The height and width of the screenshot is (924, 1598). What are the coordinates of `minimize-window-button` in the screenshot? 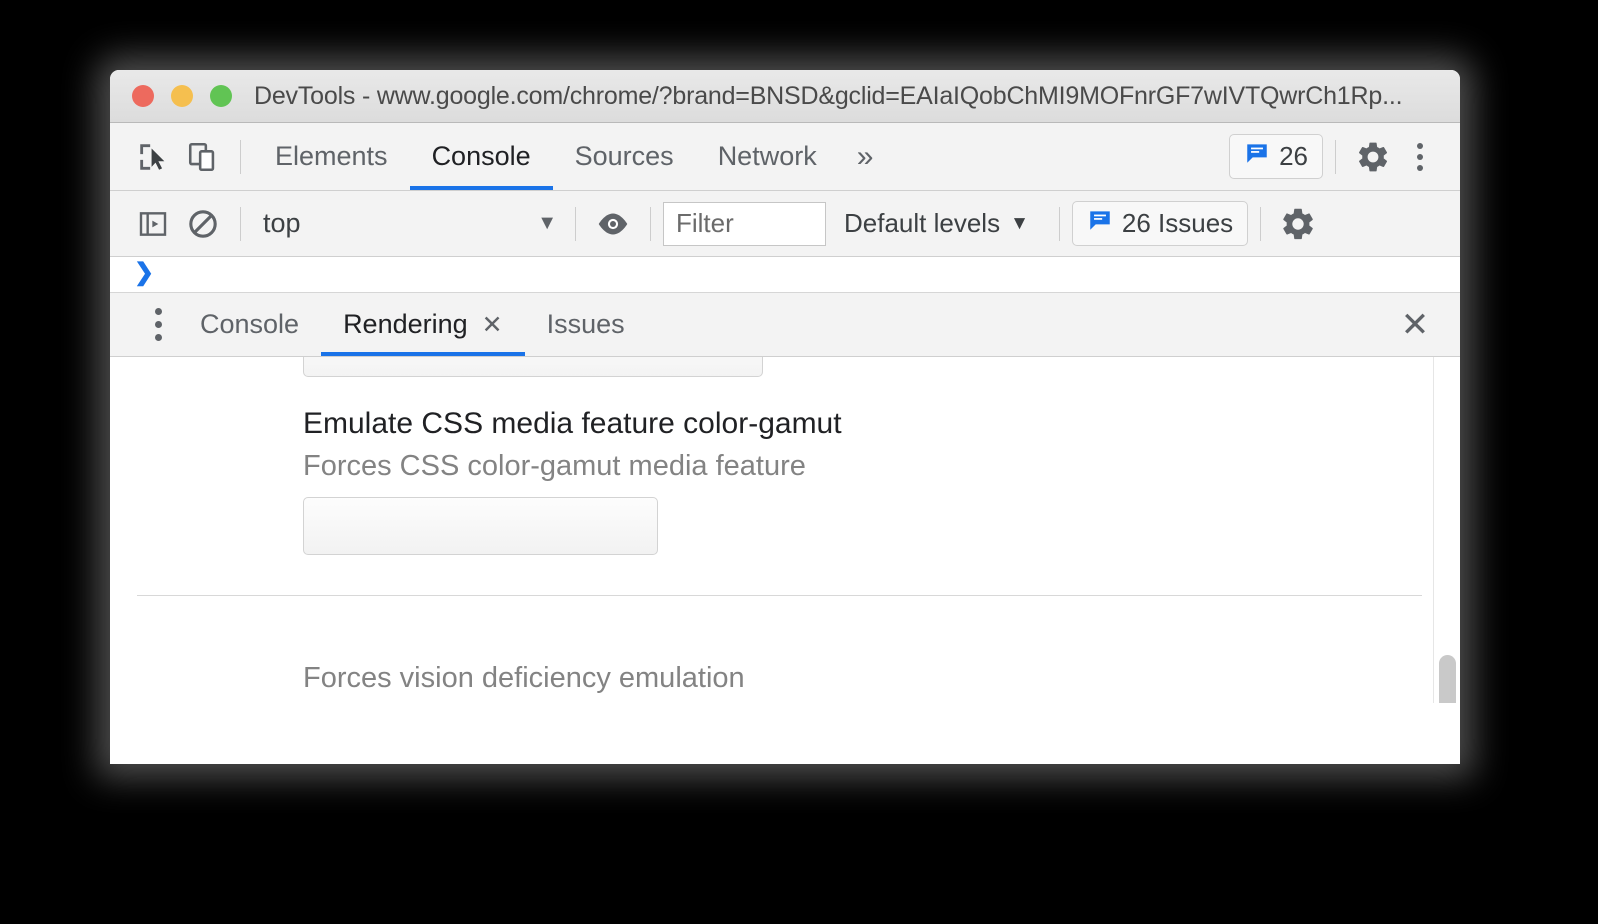 It's located at (182, 96).